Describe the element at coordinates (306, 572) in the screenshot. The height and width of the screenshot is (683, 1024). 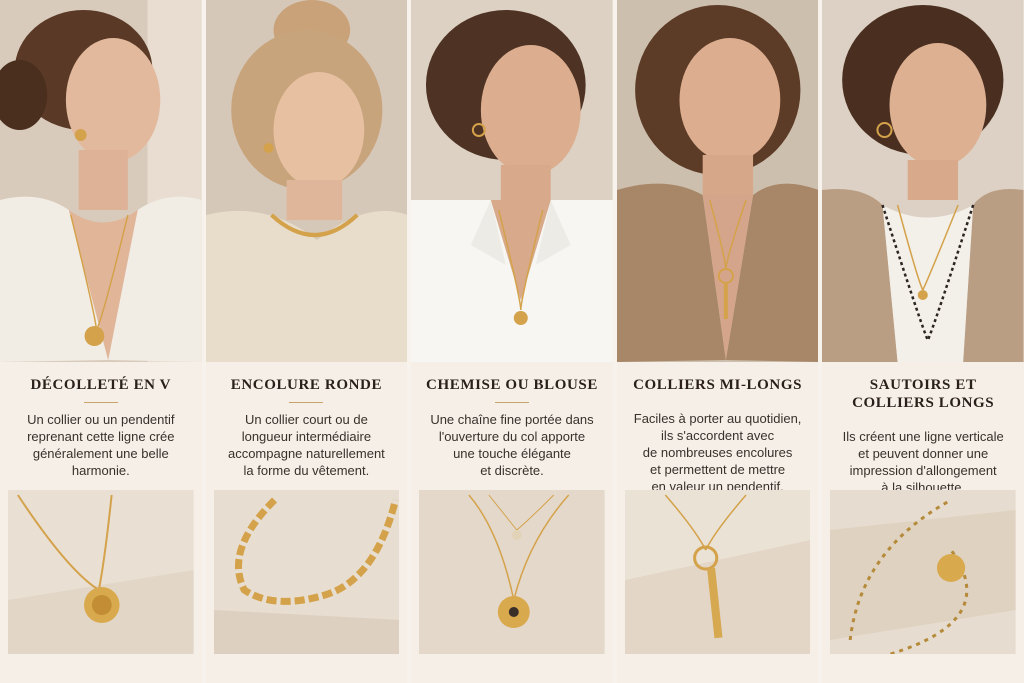
I see `detail-photo-chain` at that location.